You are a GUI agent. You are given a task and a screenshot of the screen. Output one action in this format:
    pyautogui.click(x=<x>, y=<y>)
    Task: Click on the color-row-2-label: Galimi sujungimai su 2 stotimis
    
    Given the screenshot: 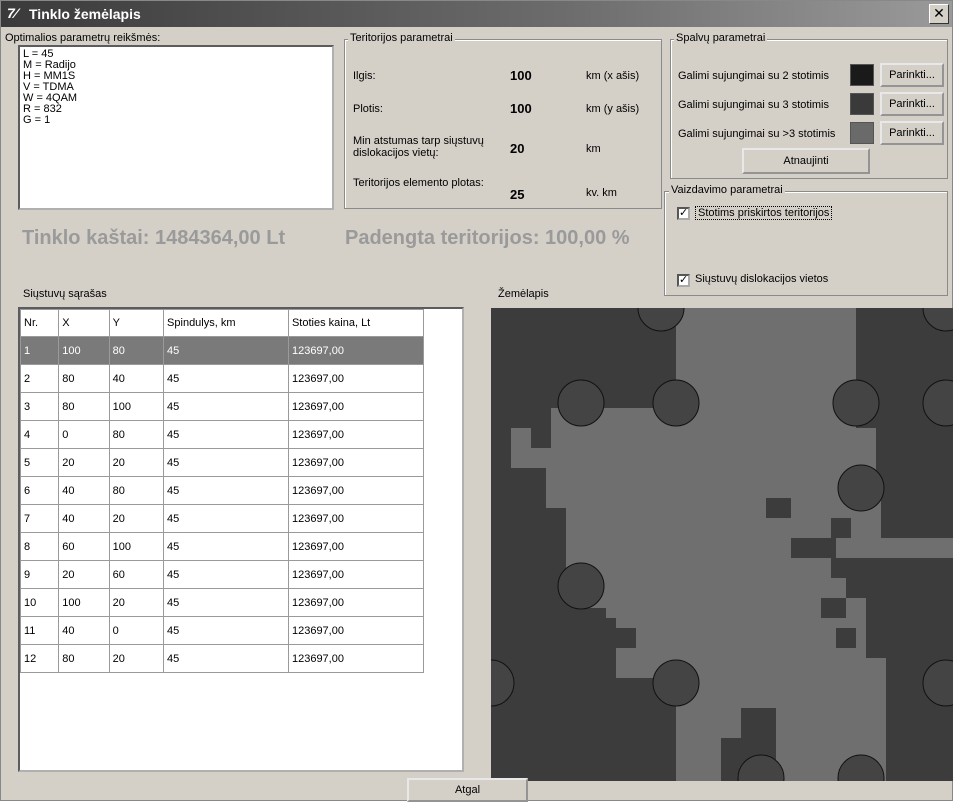 What is the action you would take?
    pyautogui.click(x=753, y=76)
    